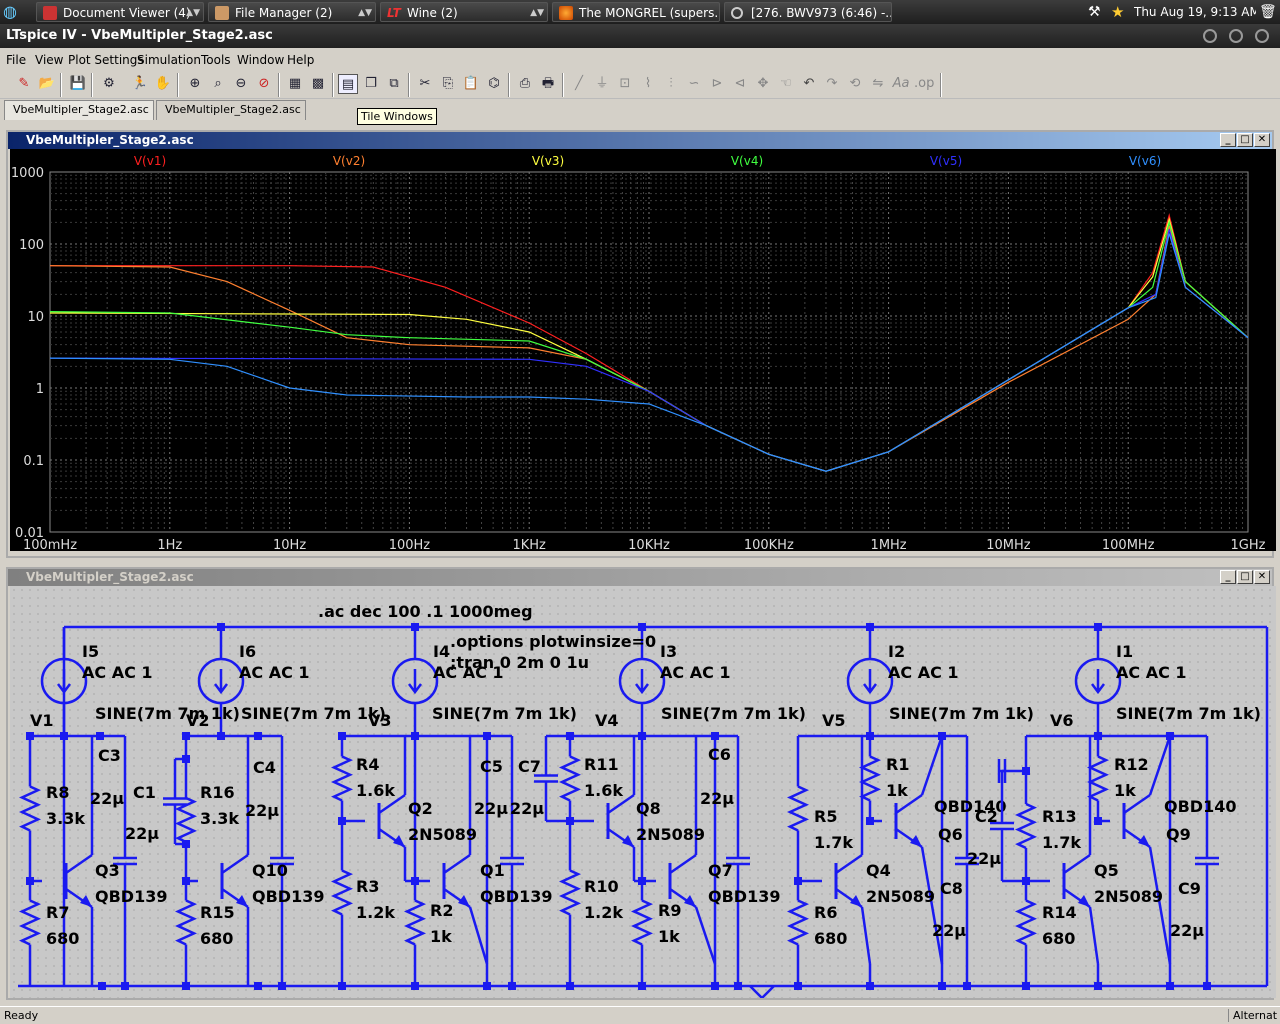 Image resolution: width=1280 pixels, height=1024 pixels. What do you see at coordinates (49, 60) in the screenshot?
I see `menu-view: View` at bounding box center [49, 60].